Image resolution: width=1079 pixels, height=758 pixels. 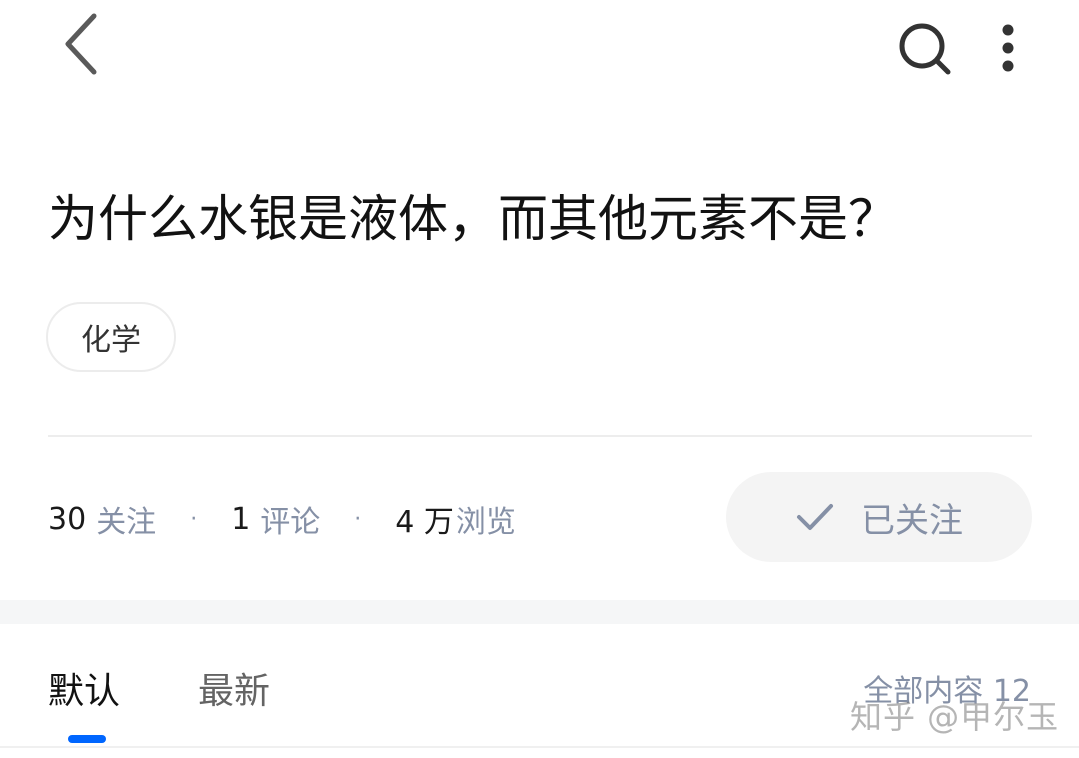 I want to click on tab-default: 默认, so click(x=84, y=688).